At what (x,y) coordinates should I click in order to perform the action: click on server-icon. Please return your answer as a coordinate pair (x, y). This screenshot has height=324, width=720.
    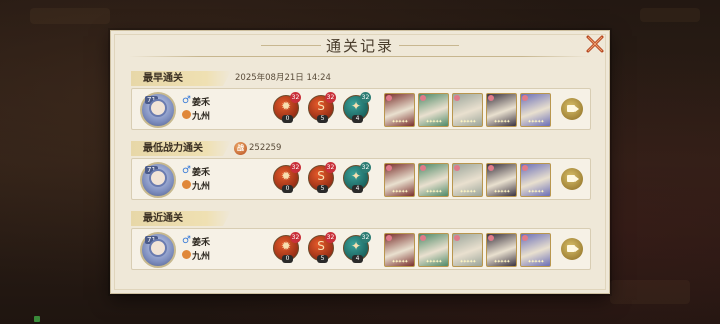
    Looking at the image, I should click on (186, 184).